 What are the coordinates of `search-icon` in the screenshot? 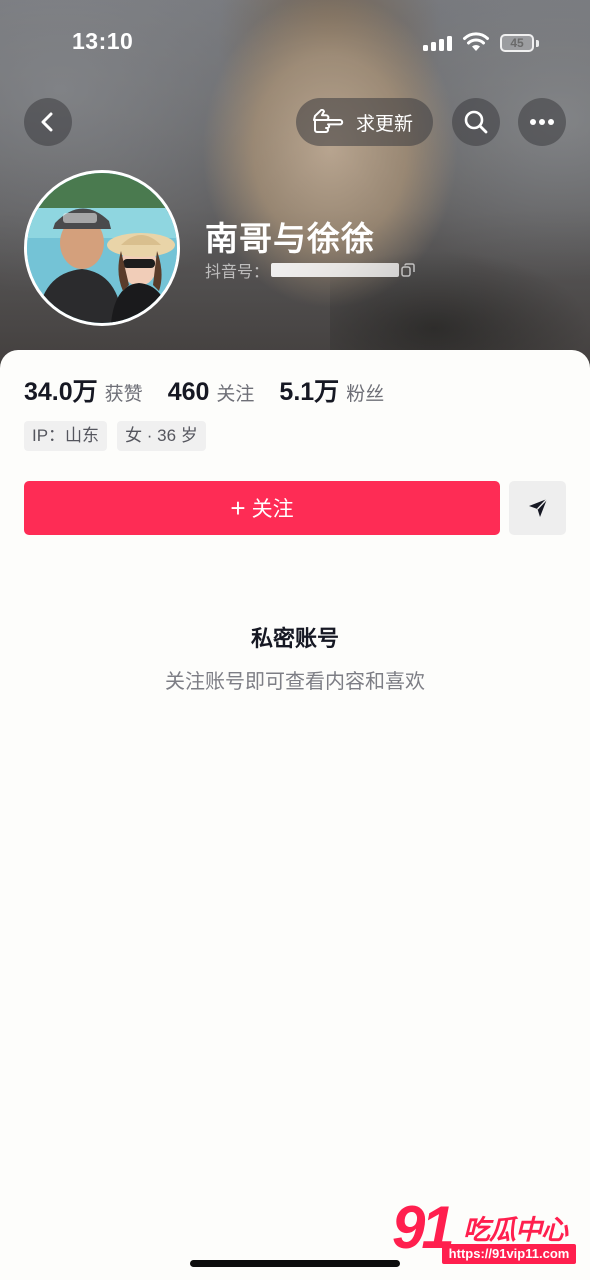 It's located at (476, 122).